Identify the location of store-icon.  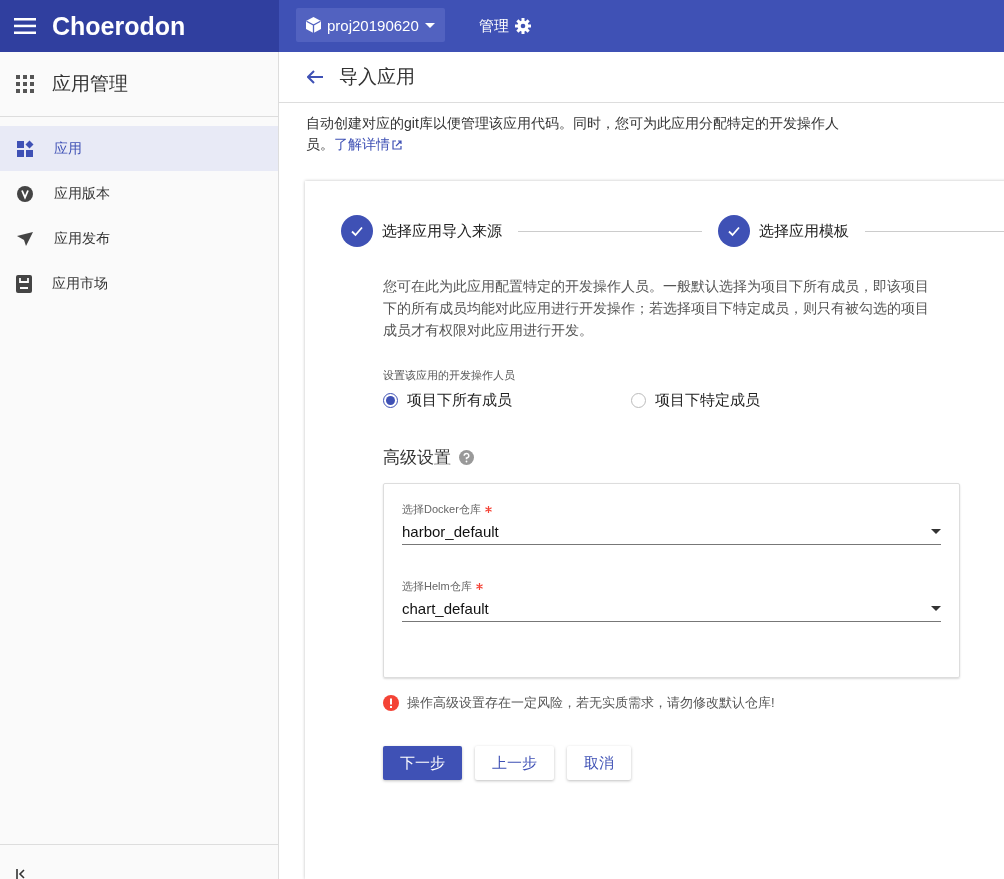
(24, 283).